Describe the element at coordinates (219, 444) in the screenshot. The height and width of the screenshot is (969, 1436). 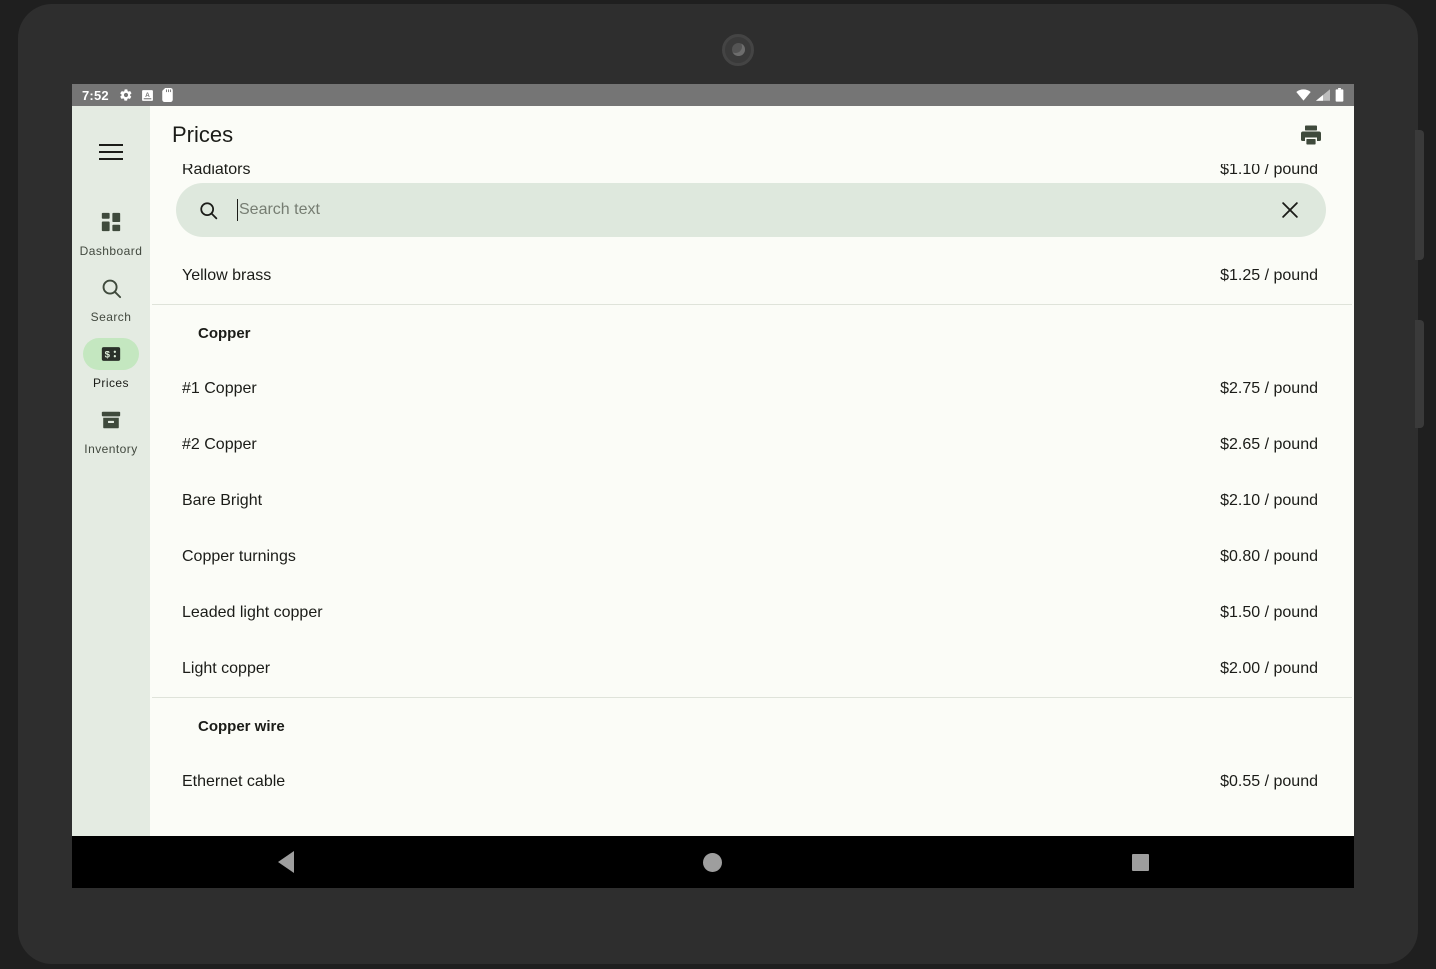
I see `list-item-label: #2 Copper` at that location.